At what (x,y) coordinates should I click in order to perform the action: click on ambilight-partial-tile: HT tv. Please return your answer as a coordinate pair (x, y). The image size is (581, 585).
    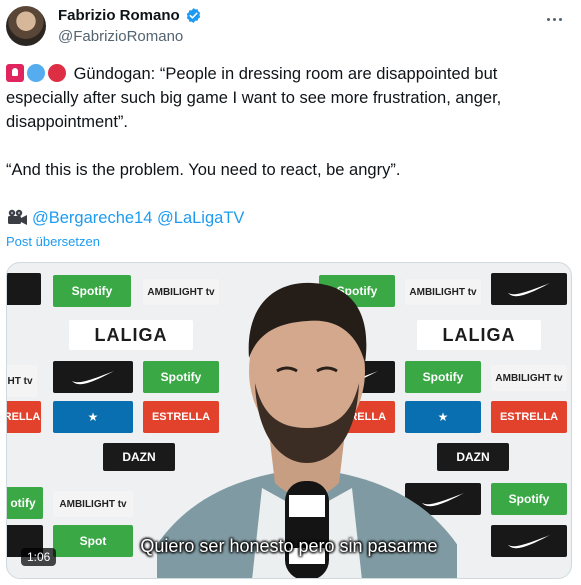
    Looking at the image, I should click on (22, 381).